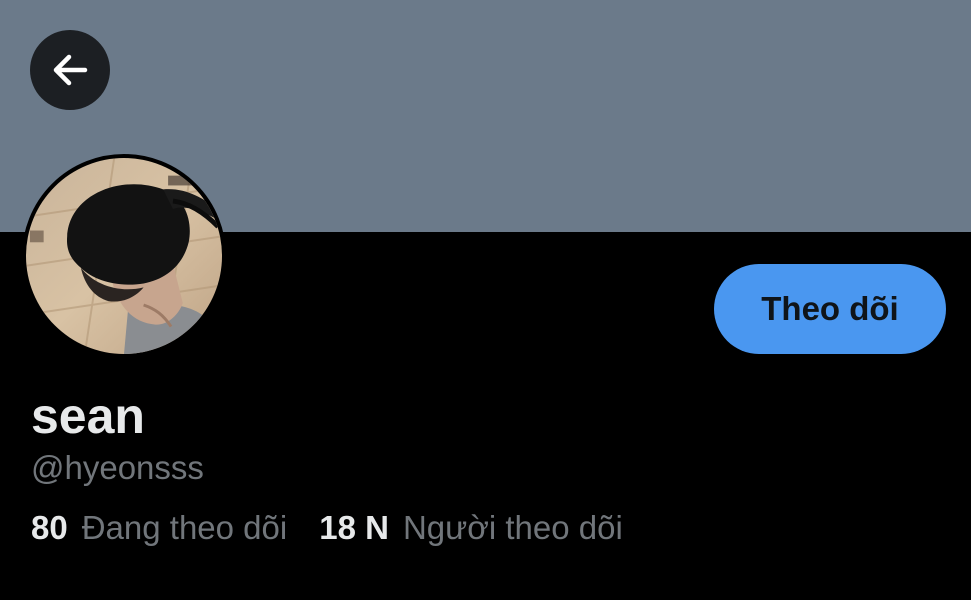 Image resolution: width=971 pixels, height=600 pixels. What do you see at coordinates (117, 467) in the screenshot?
I see `username-handle: @hyeonsss` at bounding box center [117, 467].